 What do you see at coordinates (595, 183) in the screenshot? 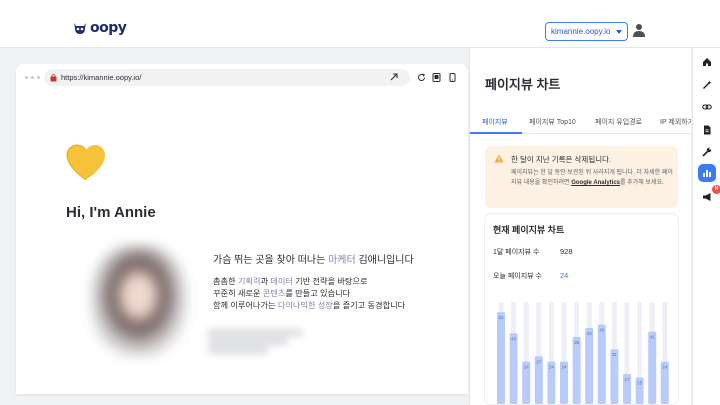
I see `google-analytics-link: Google Analytics` at bounding box center [595, 183].